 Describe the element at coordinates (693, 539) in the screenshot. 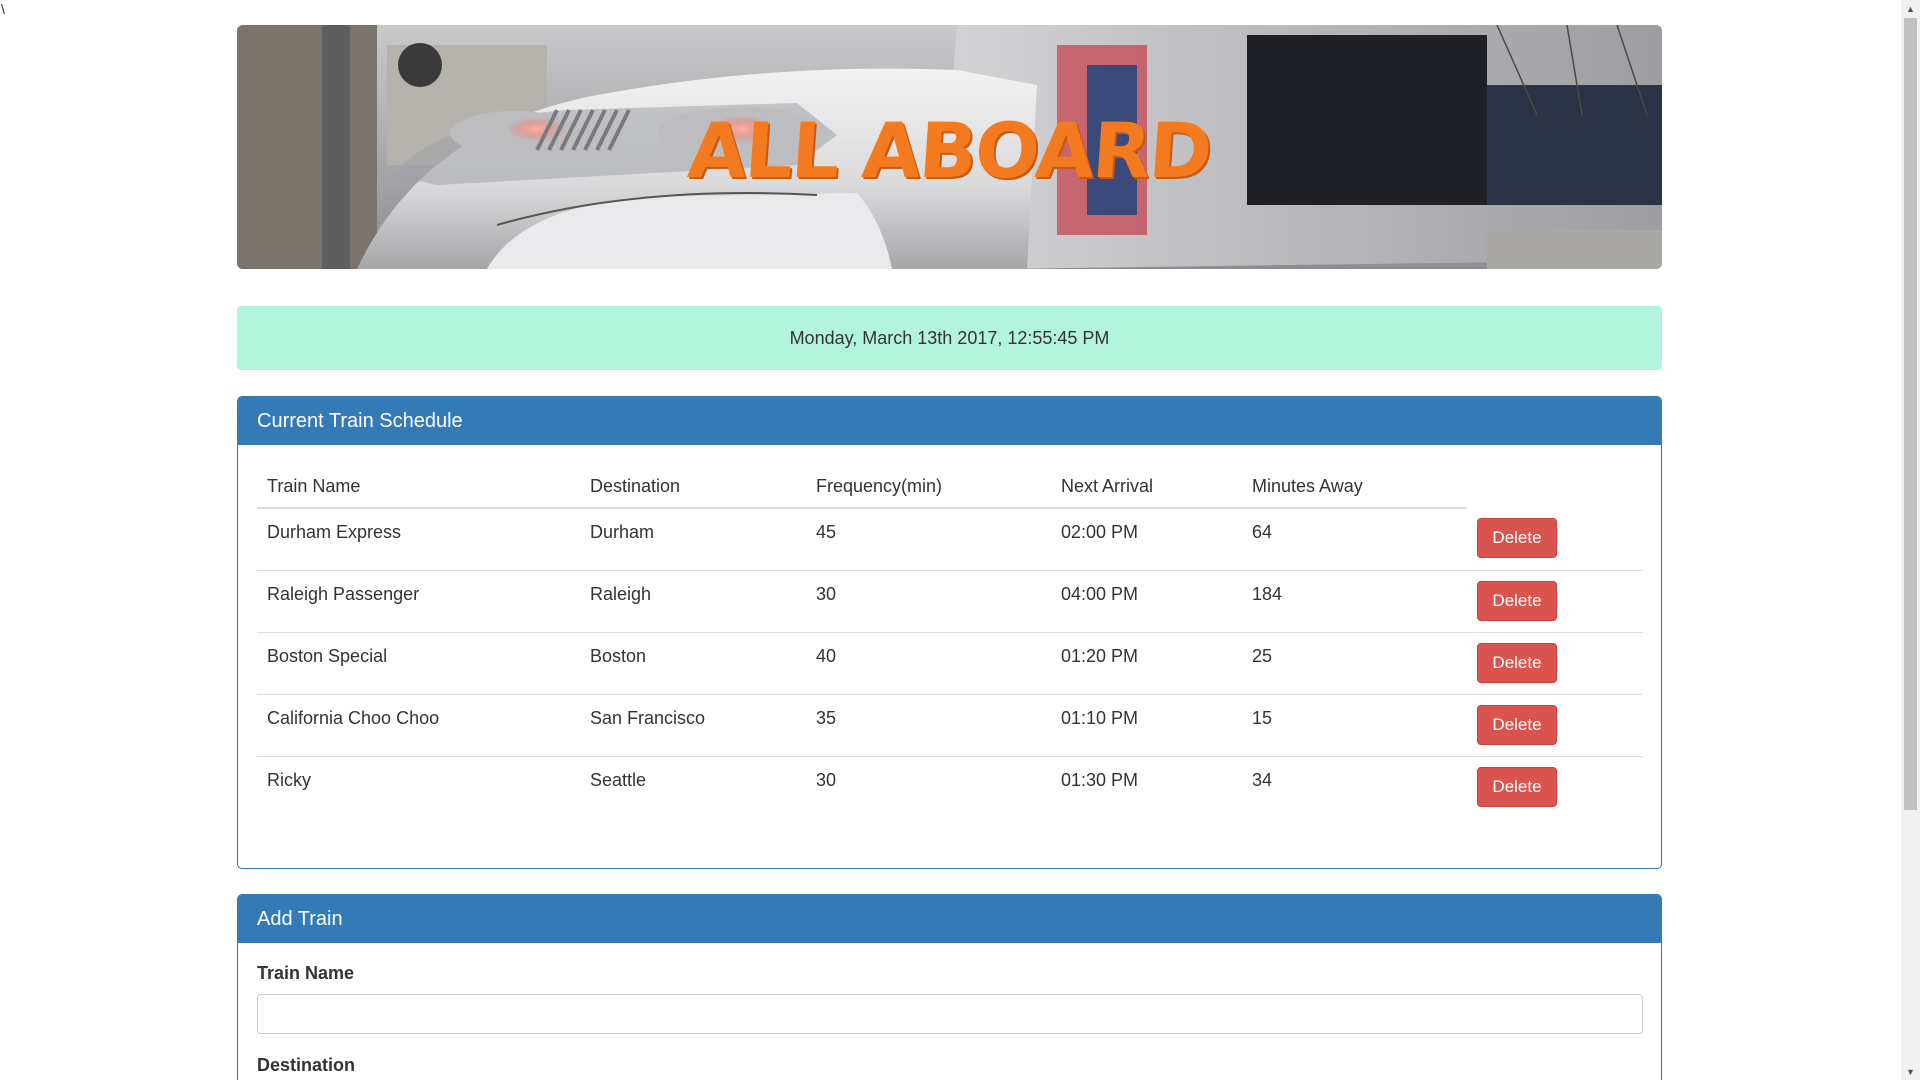

I see `cell-destination: Durham` at that location.